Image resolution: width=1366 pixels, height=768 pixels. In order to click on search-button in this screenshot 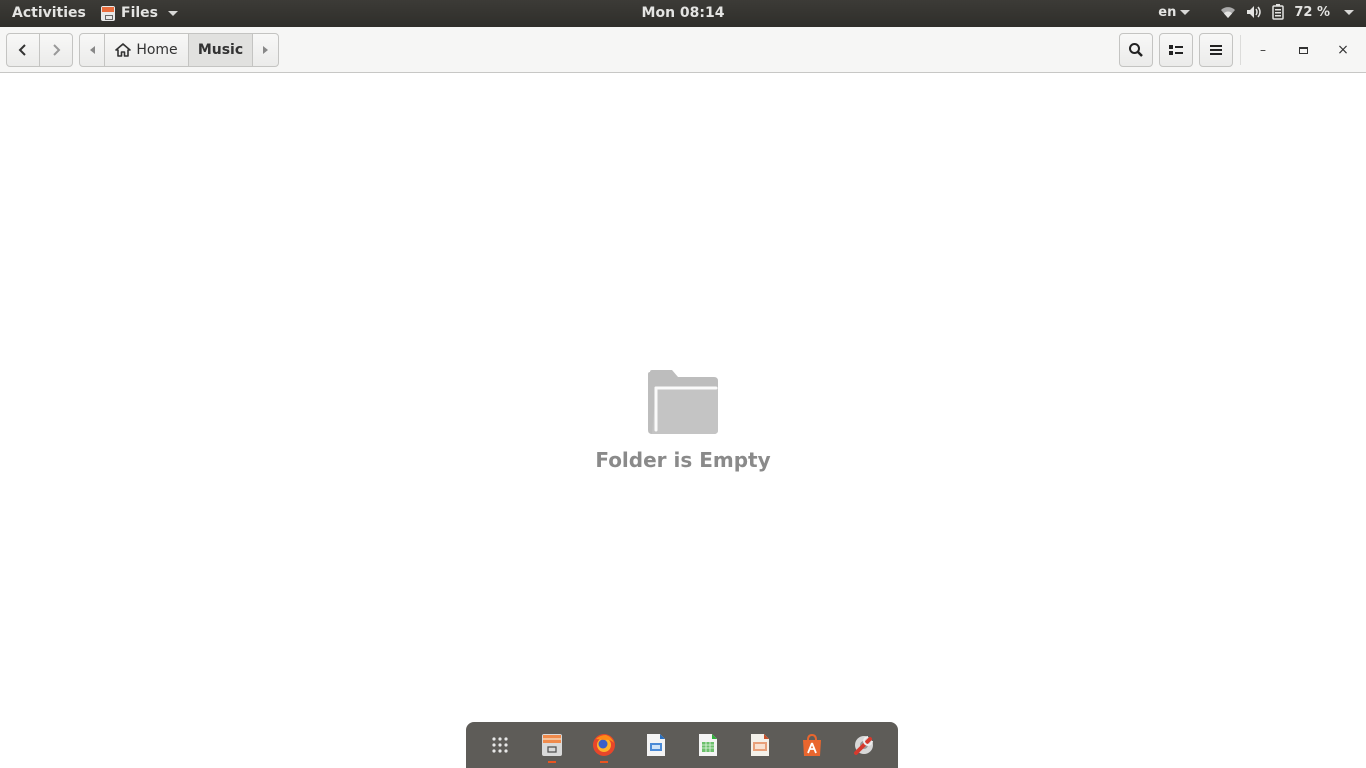, I will do `click(1136, 50)`.